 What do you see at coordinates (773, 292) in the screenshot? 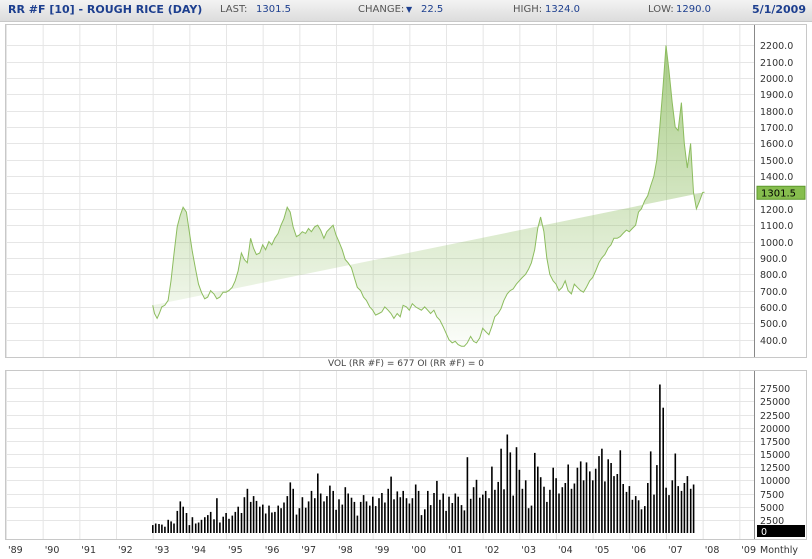
I see `price-y-tick-label: 700.0` at bounding box center [773, 292].